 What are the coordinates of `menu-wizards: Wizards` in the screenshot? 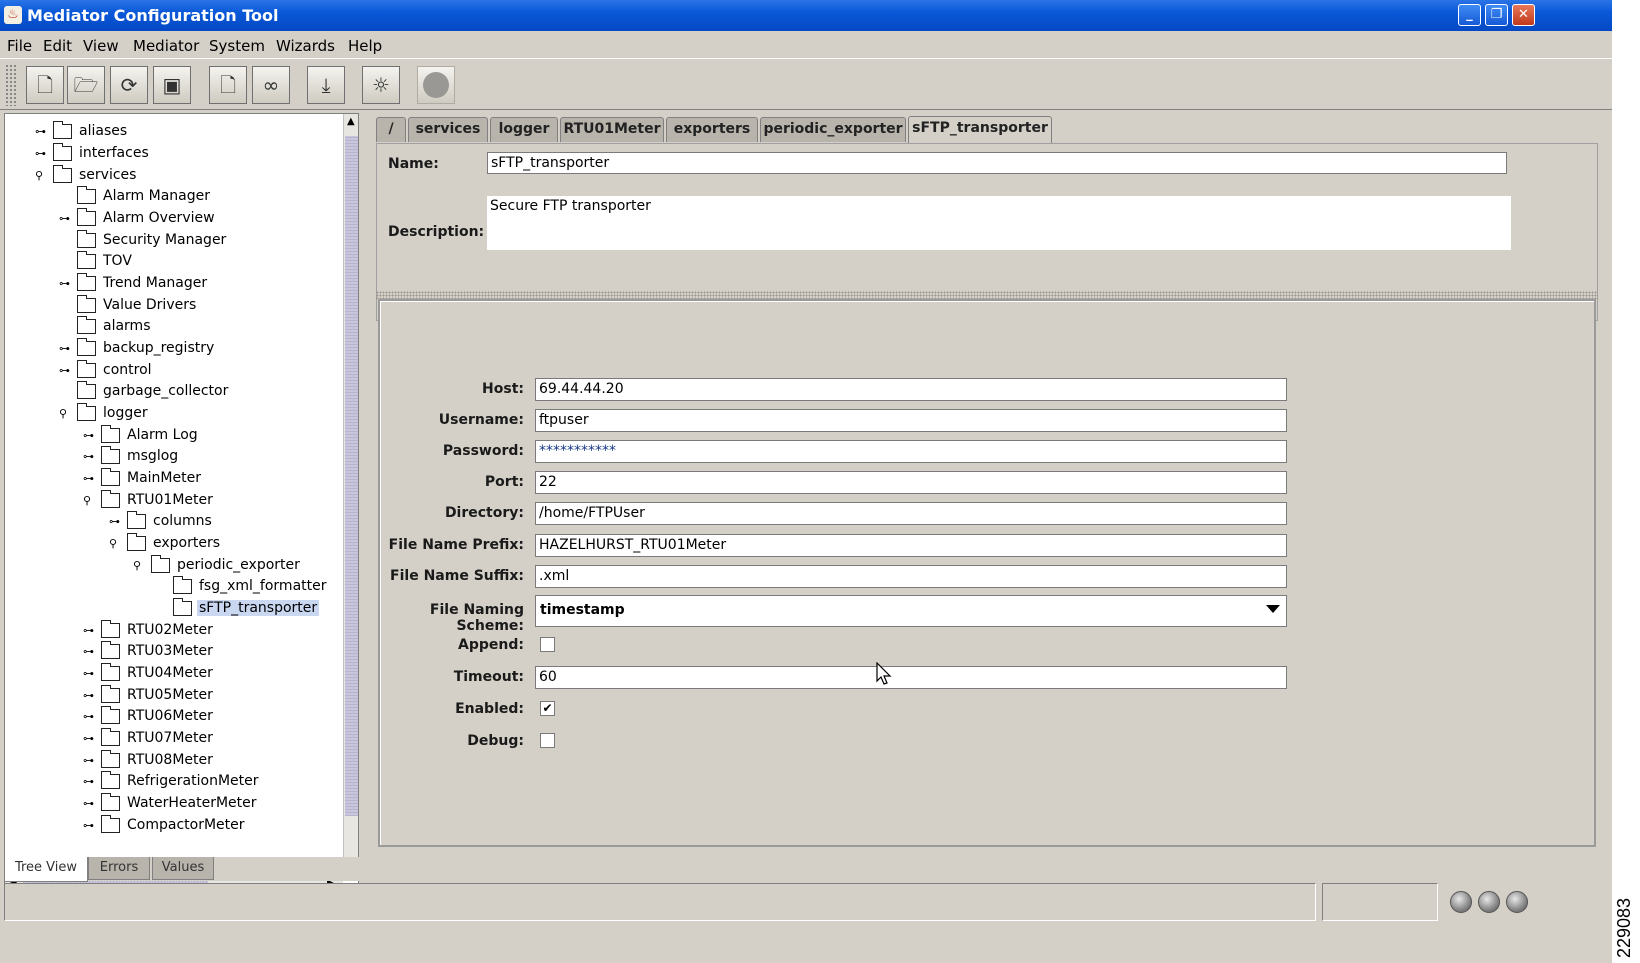 It's located at (305, 46).